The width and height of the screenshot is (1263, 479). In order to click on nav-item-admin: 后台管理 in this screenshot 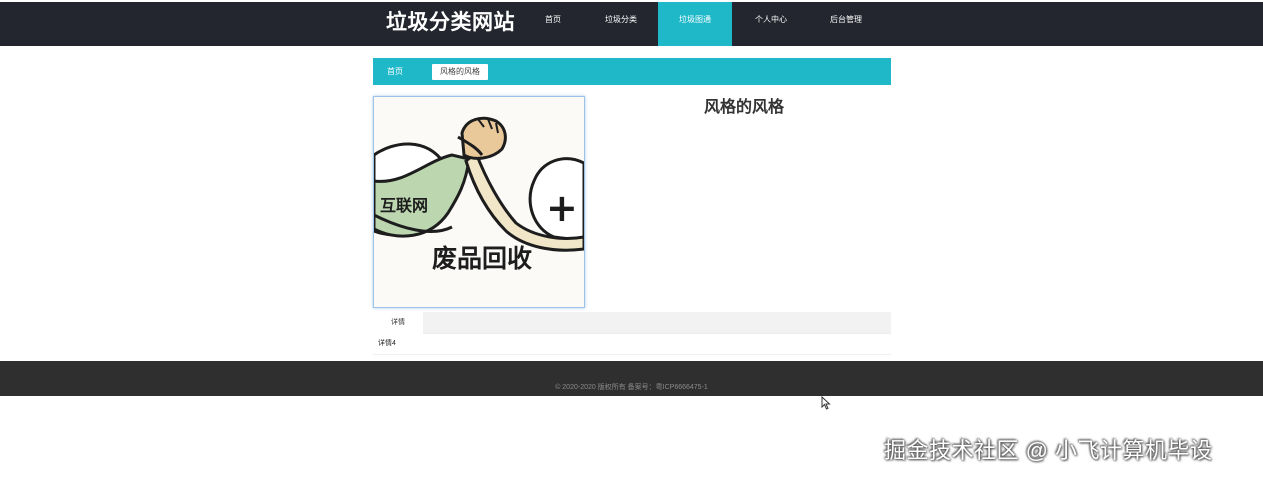, I will do `click(846, 24)`.